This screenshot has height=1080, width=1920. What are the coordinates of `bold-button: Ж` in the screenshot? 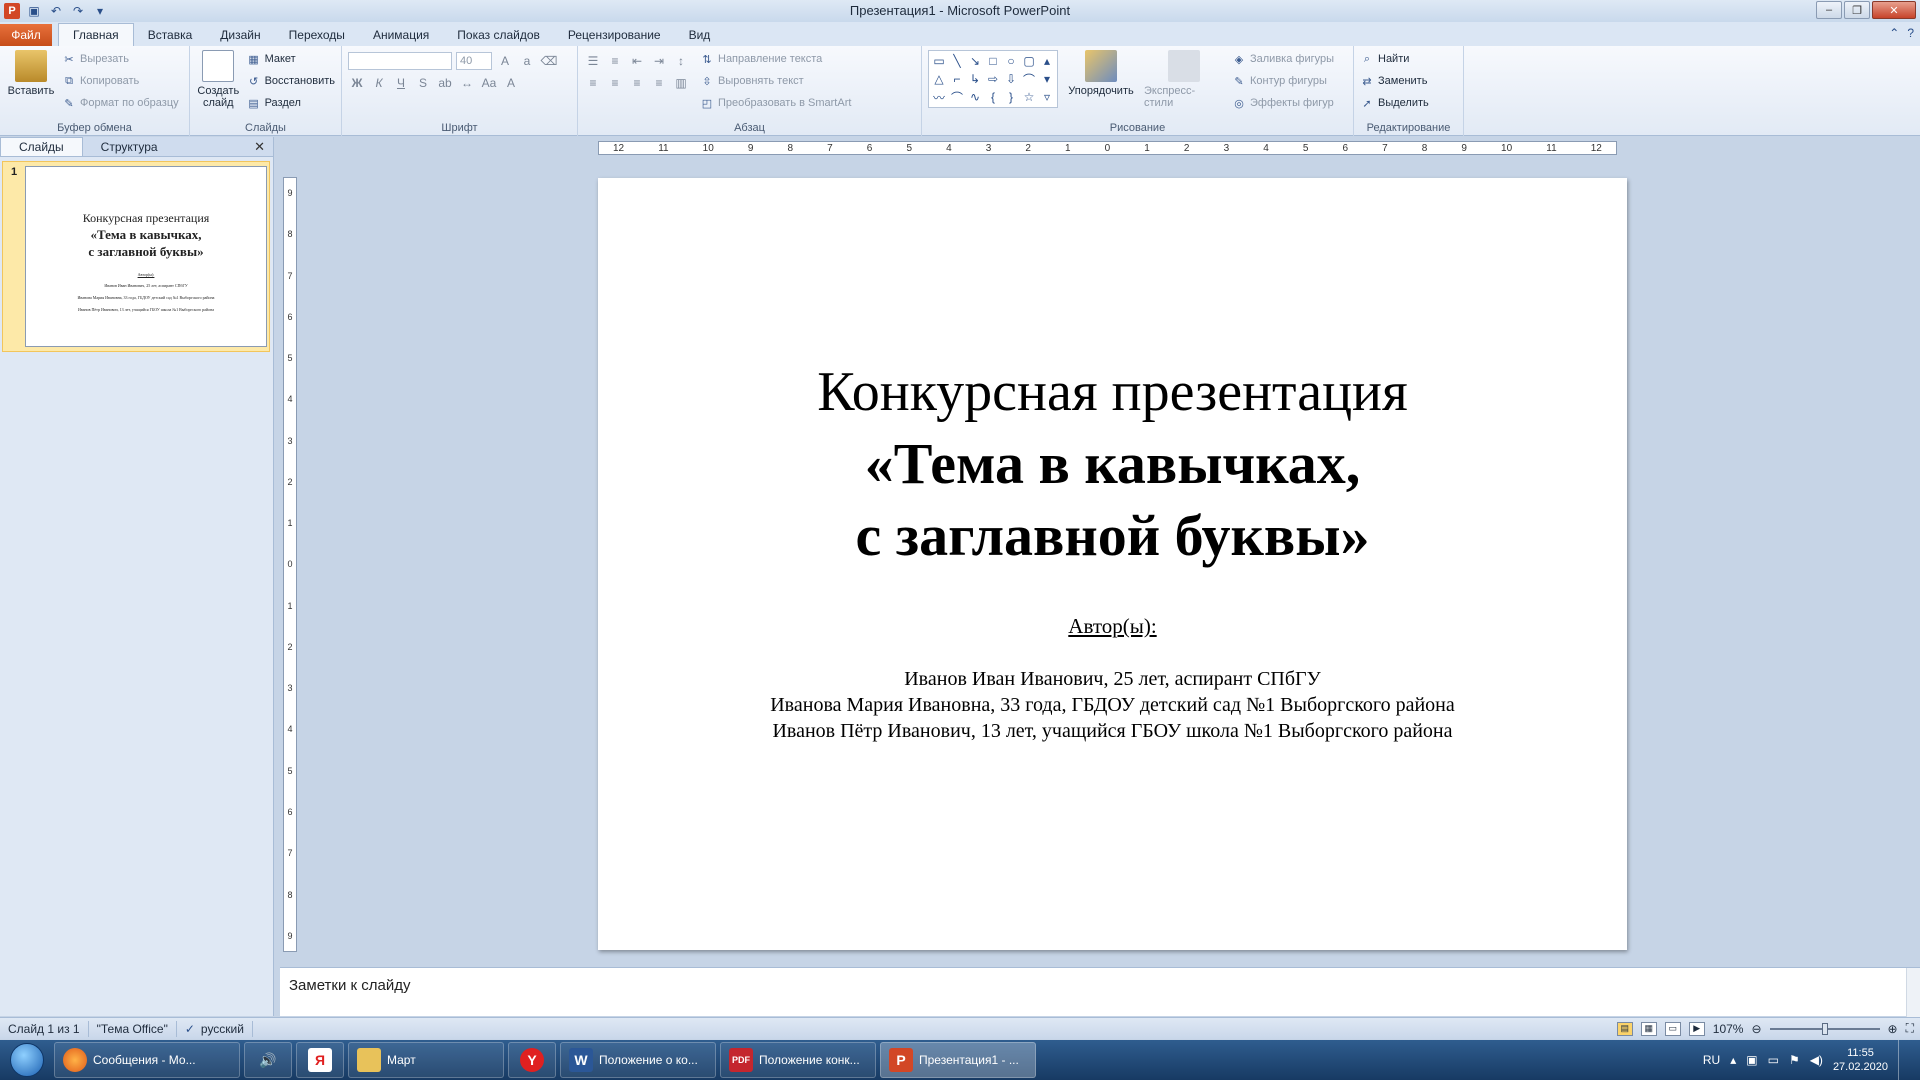 It's located at (357, 83).